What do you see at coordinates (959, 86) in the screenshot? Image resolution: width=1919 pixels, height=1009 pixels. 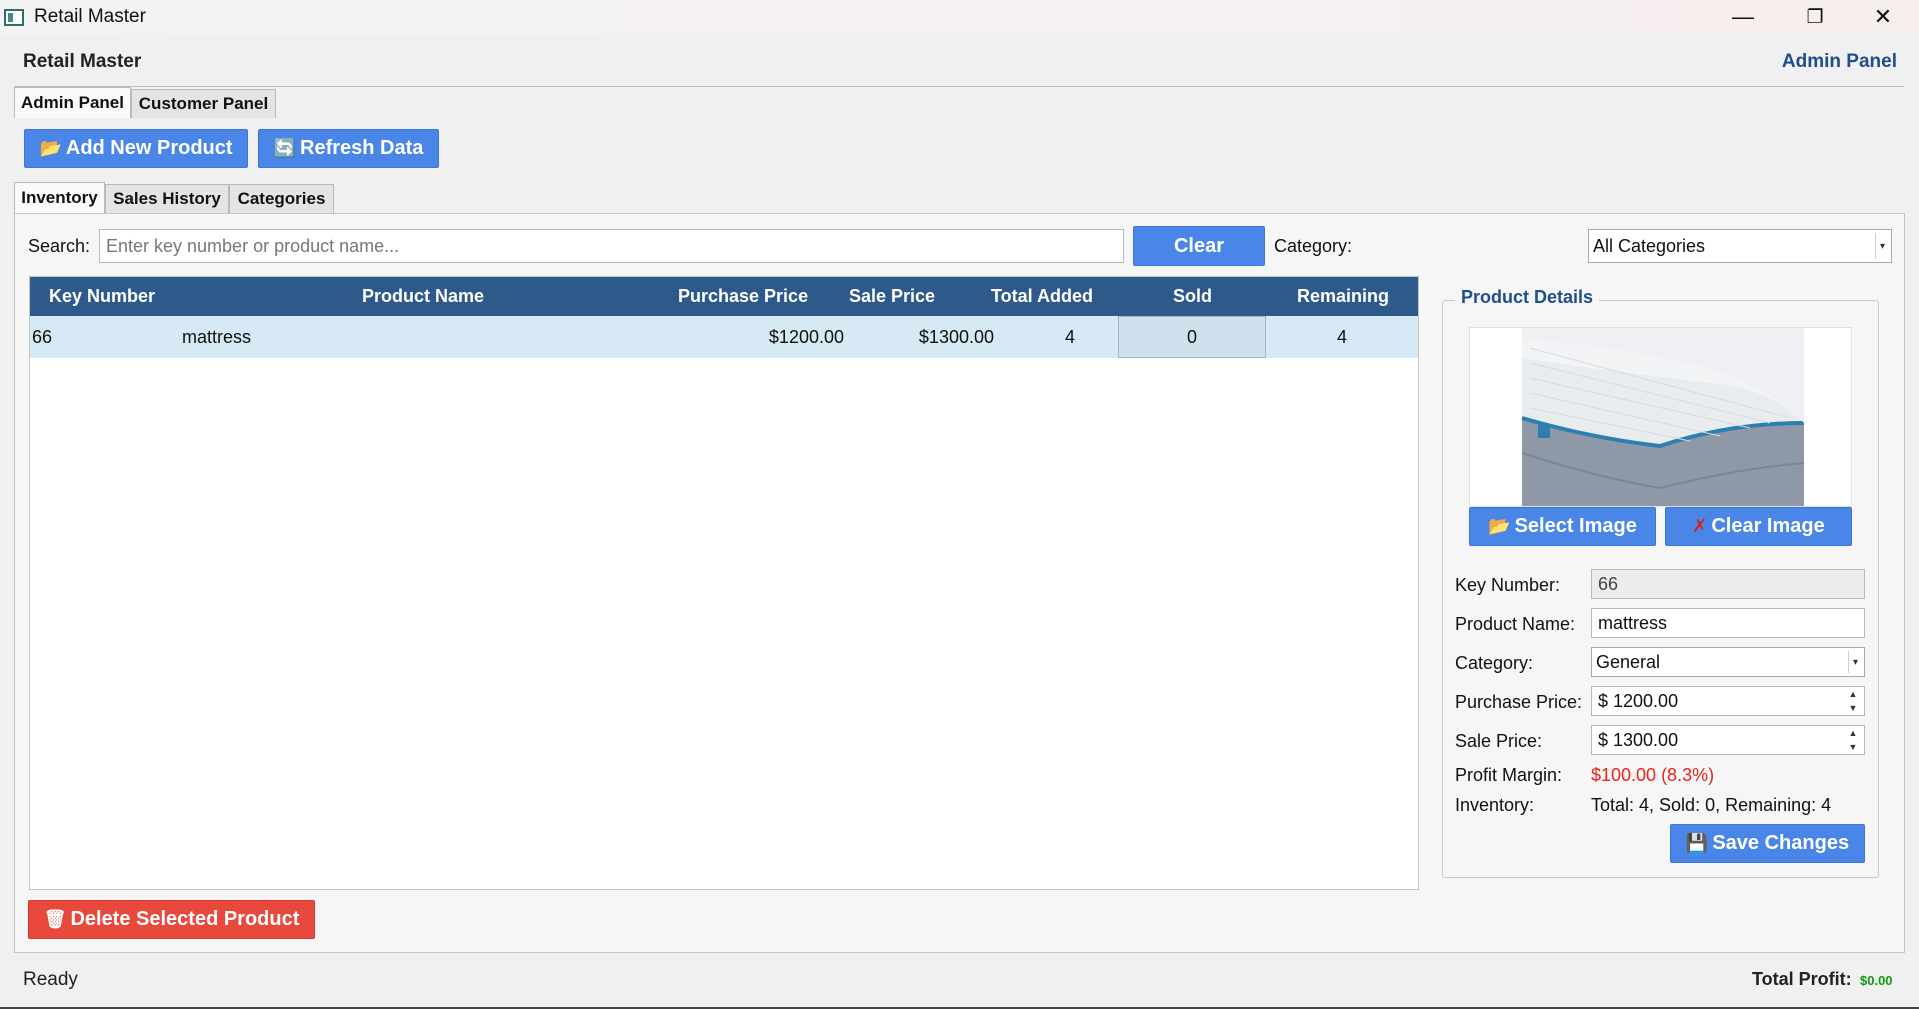 I see `header-divider` at bounding box center [959, 86].